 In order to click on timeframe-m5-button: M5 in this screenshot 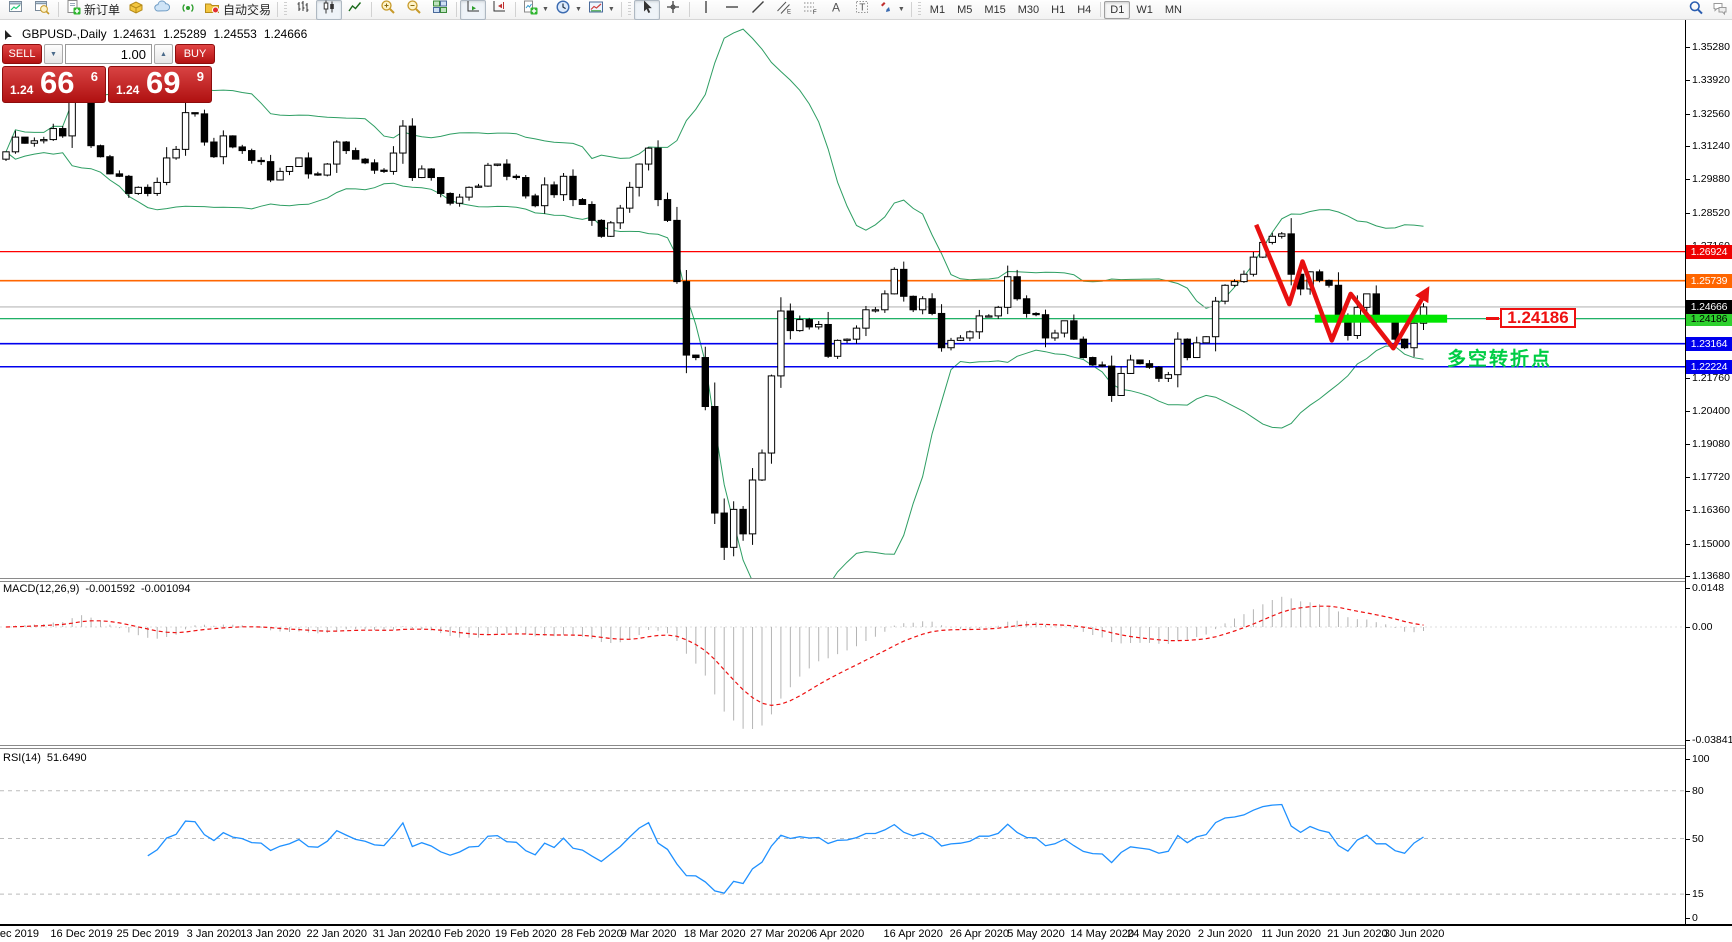, I will do `click(964, 10)`.